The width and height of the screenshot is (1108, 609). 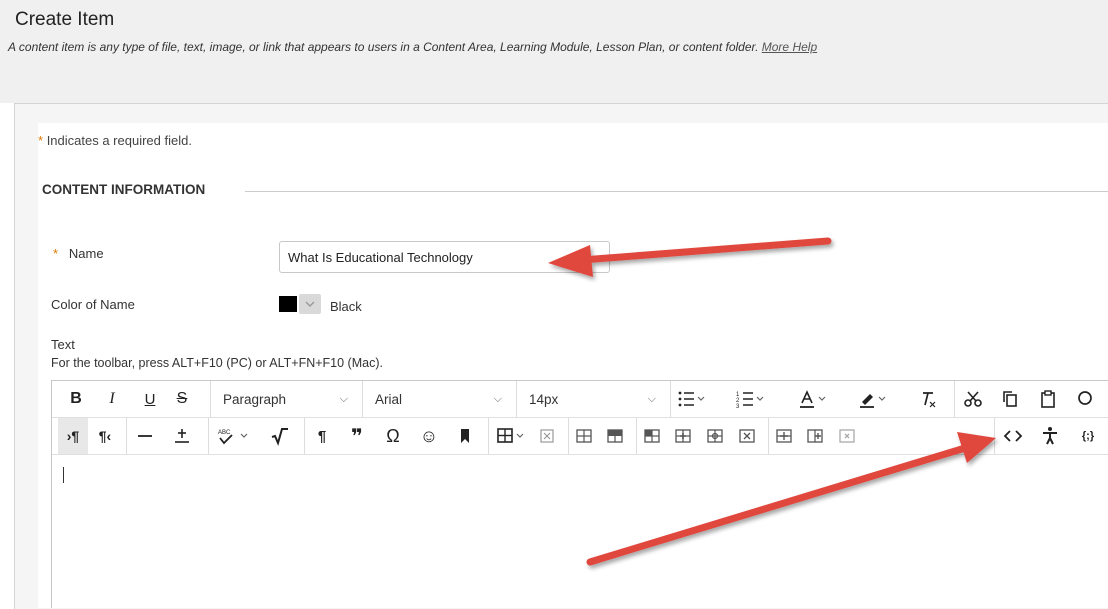 I want to click on table-insert-row-before-button, so click(x=651, y=436).